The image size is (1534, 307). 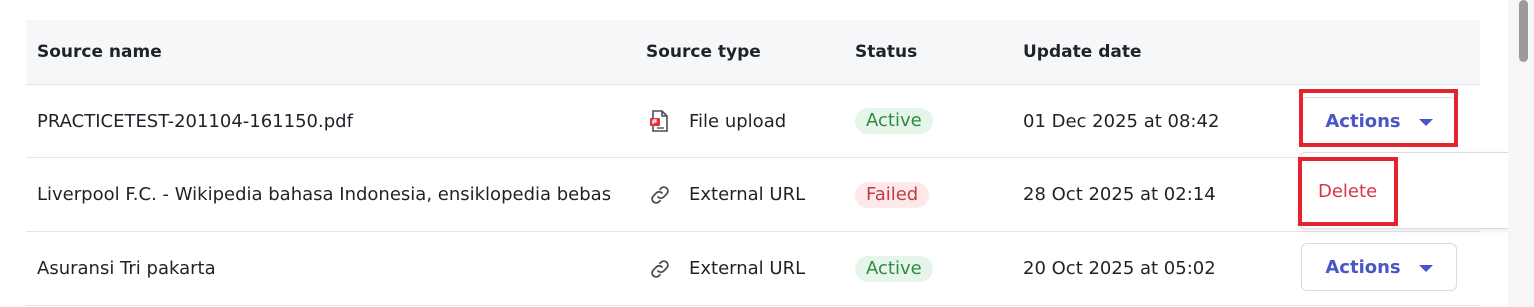 I want to click on source-type: File upload, so click(x=716, y=121).